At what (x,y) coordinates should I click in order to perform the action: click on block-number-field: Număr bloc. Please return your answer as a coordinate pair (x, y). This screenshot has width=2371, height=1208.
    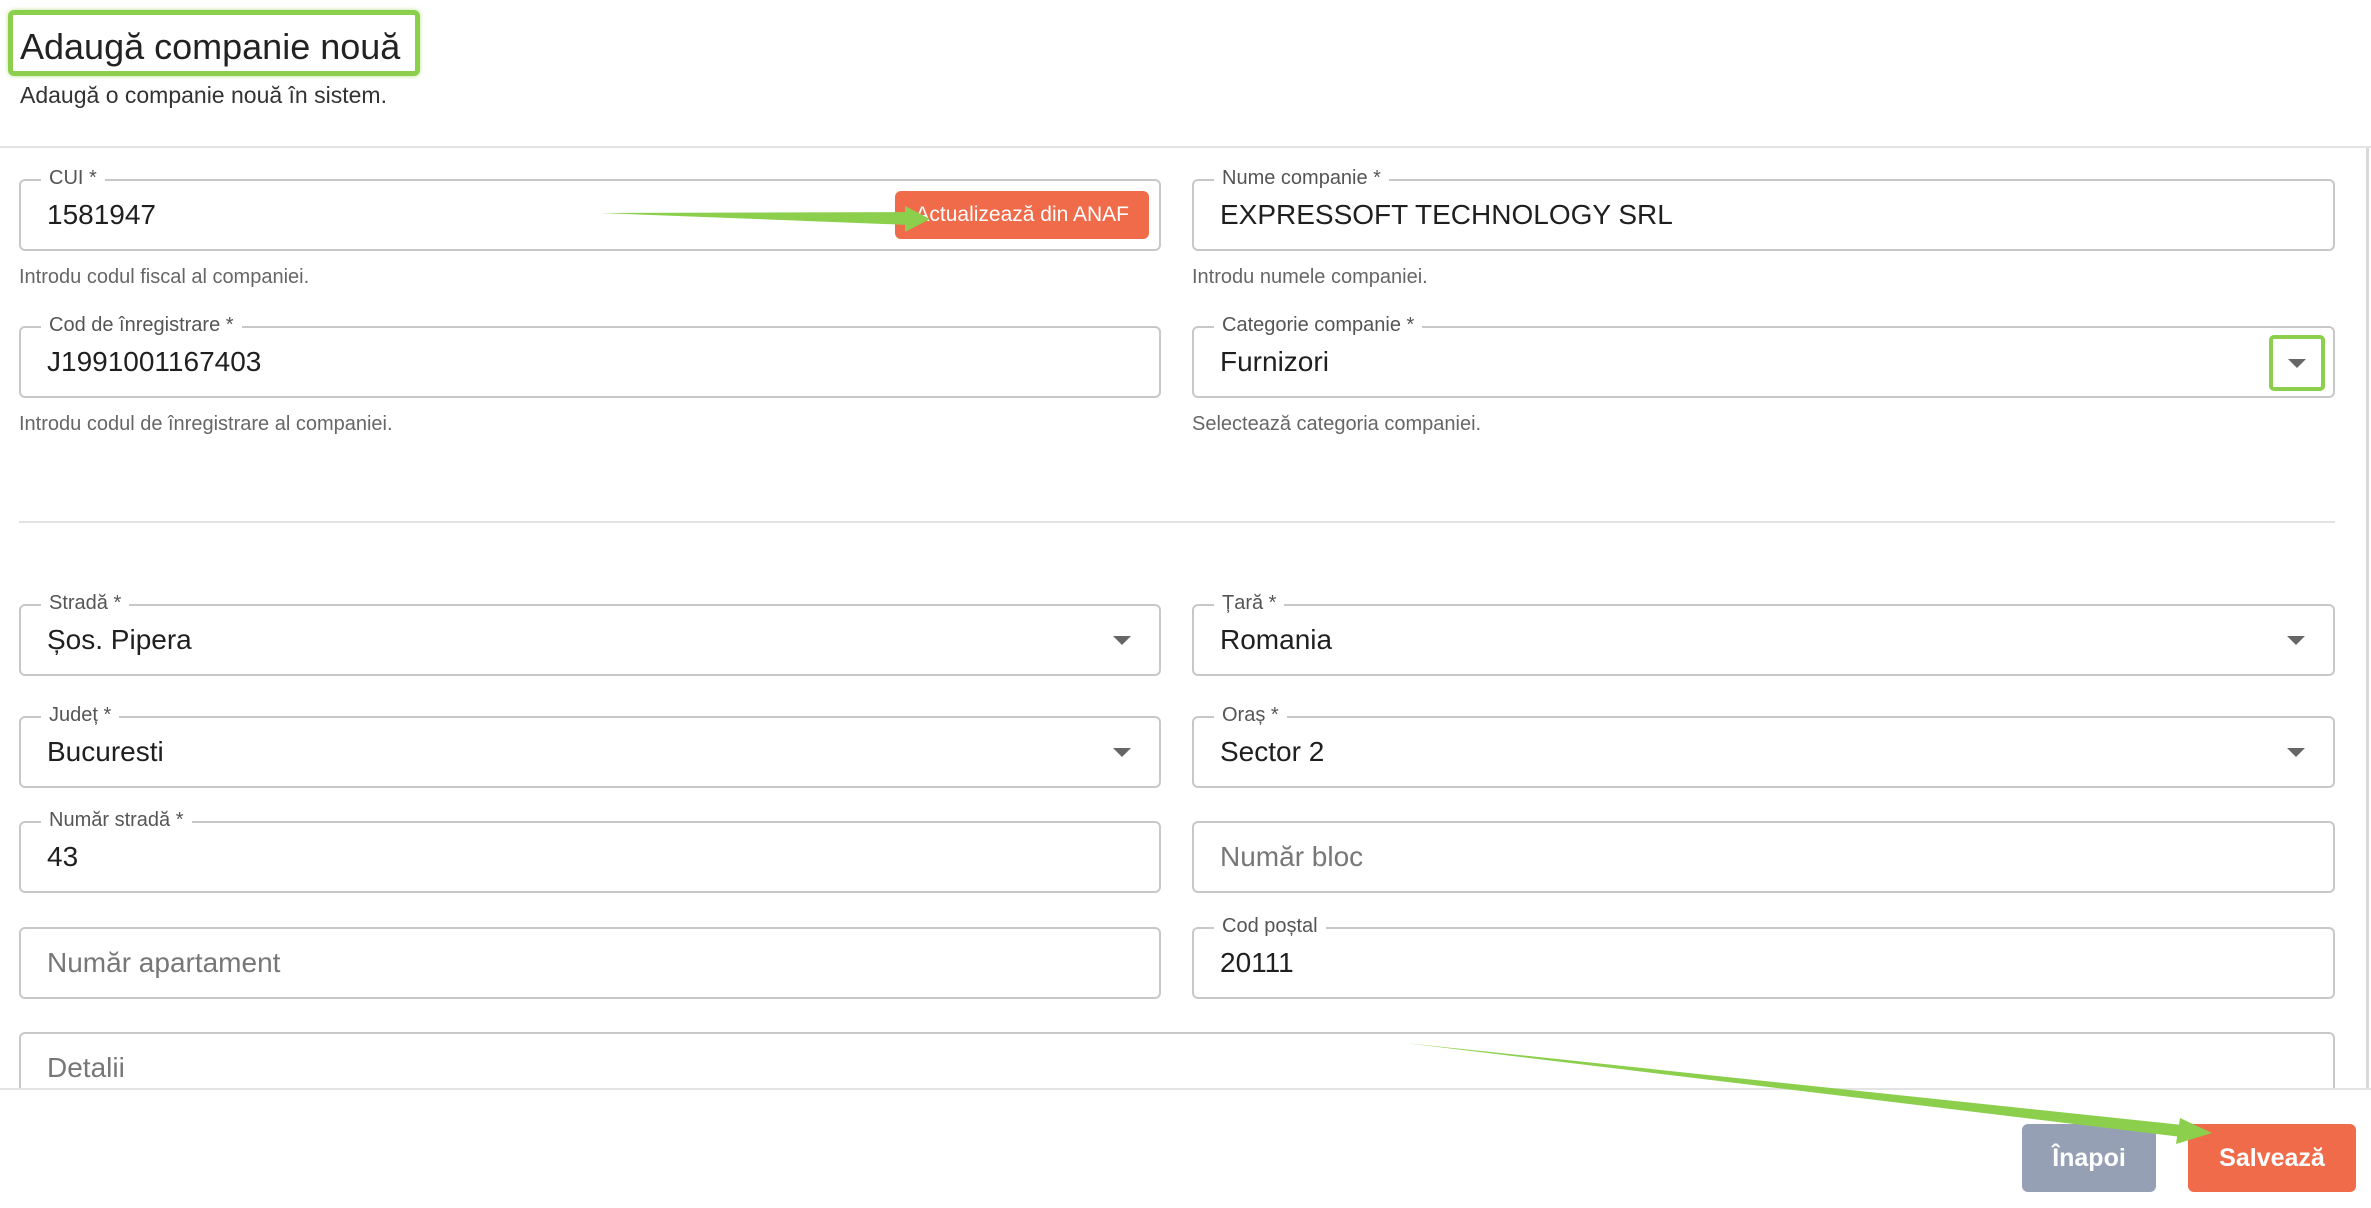
    Looking at the image, I should click on (1763, 857).